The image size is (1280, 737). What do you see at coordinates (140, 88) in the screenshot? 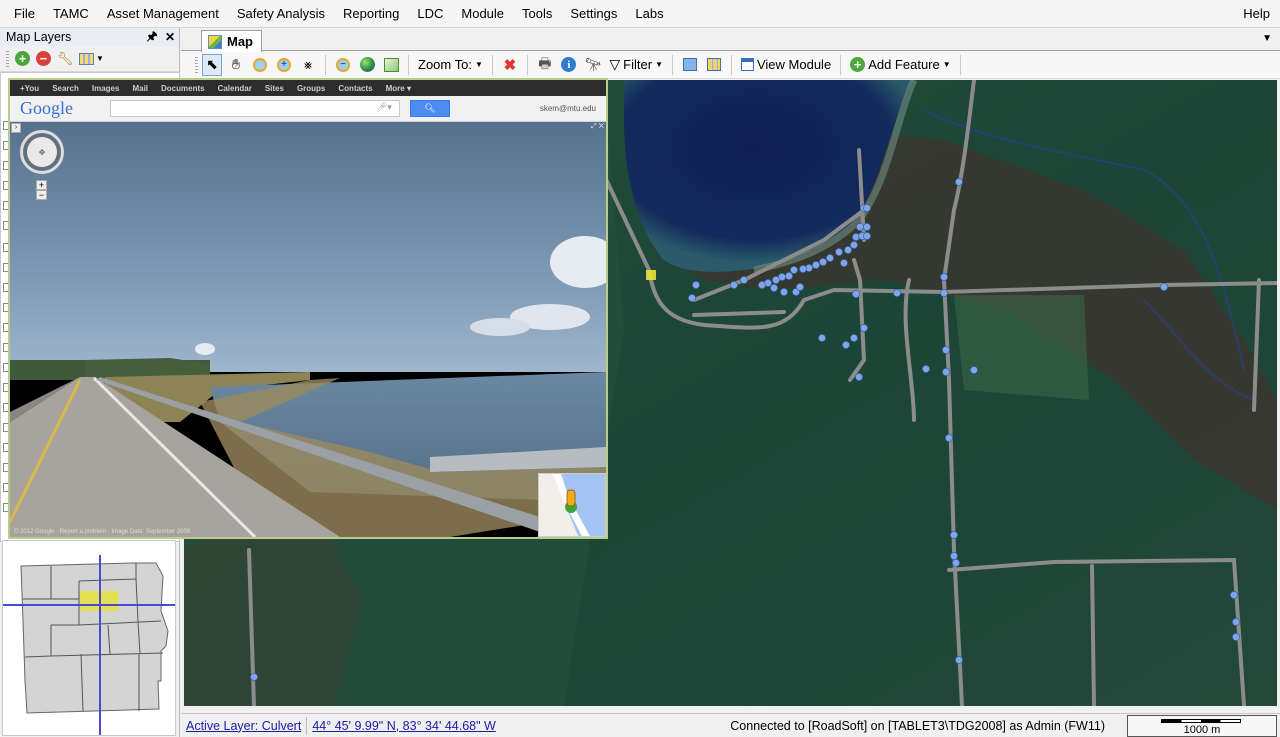
I see `google-bar-link: Mail` at bounding box center [140, 88].